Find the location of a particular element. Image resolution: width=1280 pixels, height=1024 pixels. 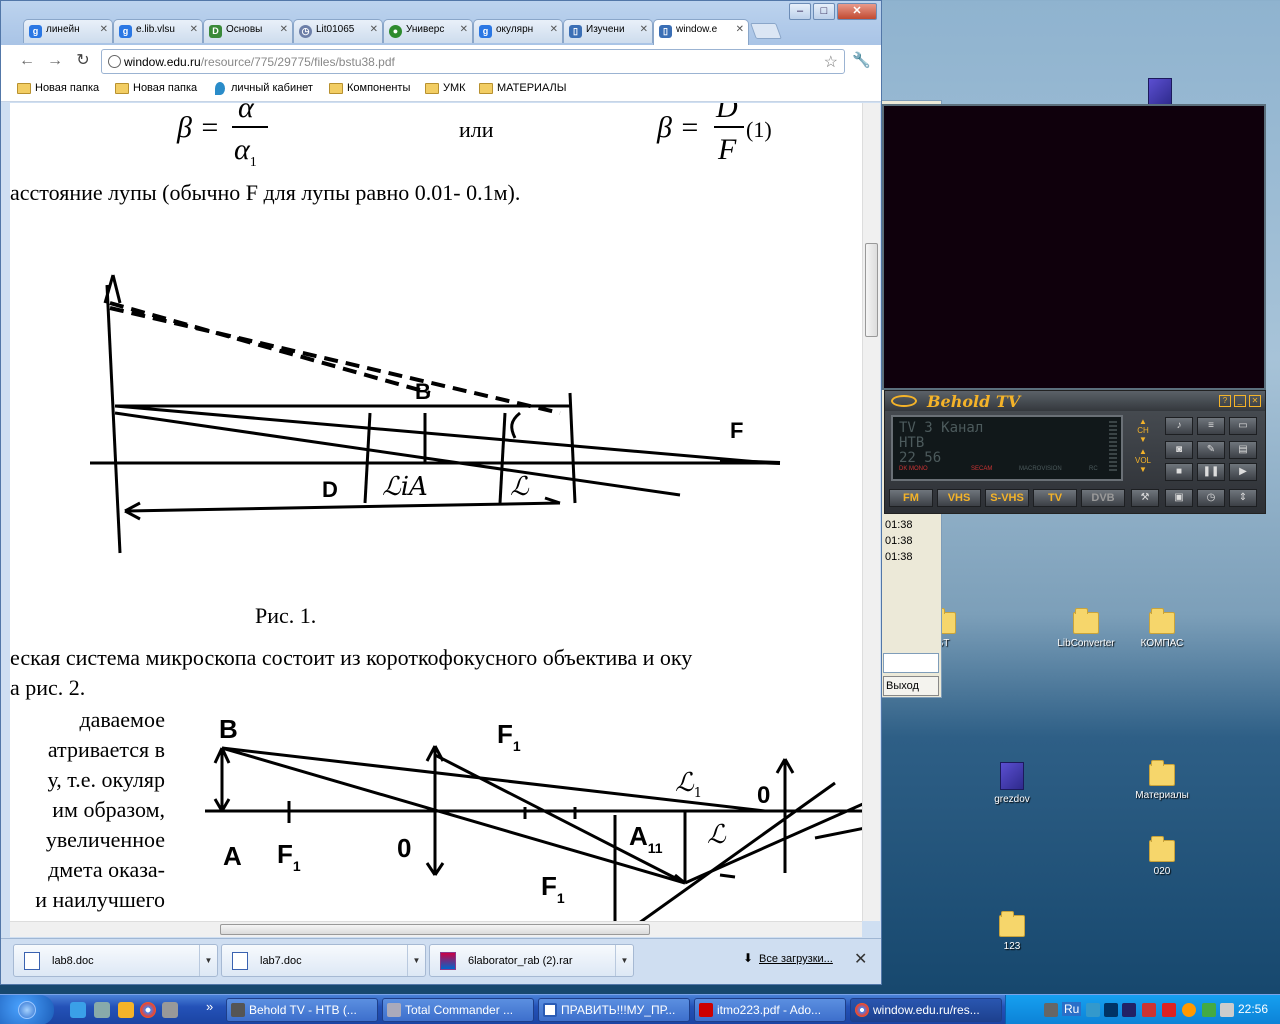

download-item: 6laborator_rab (2).rar ▼ is located at coordinates (531, 960).